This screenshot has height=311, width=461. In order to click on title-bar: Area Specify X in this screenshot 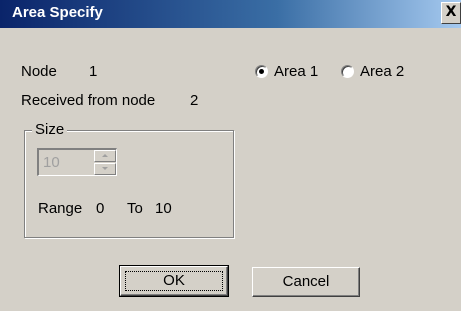, I will do `click(230, 14)`.